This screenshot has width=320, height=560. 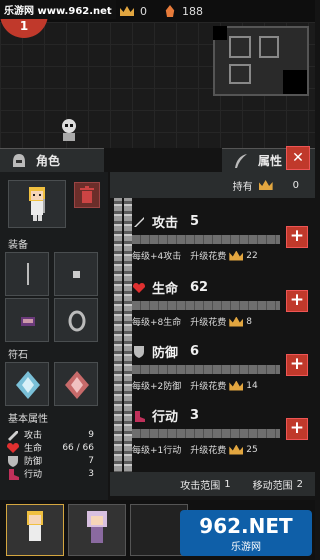 What do you see at coordinates (272, 486) in the screenshot?
I see `move-range-label: 移动范围` at bounding box center [272, 486].